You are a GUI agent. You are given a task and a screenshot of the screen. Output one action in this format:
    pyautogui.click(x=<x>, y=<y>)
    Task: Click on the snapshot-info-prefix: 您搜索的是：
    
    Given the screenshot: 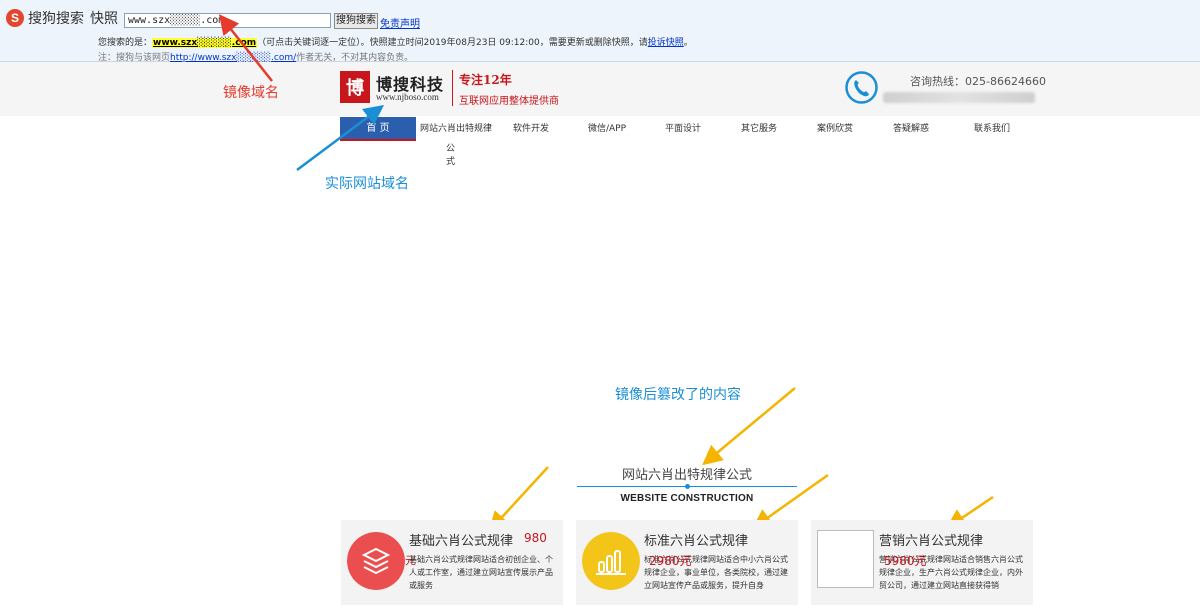 What is the action you would take?
    pyautogui.click(x=125, y=43)
    